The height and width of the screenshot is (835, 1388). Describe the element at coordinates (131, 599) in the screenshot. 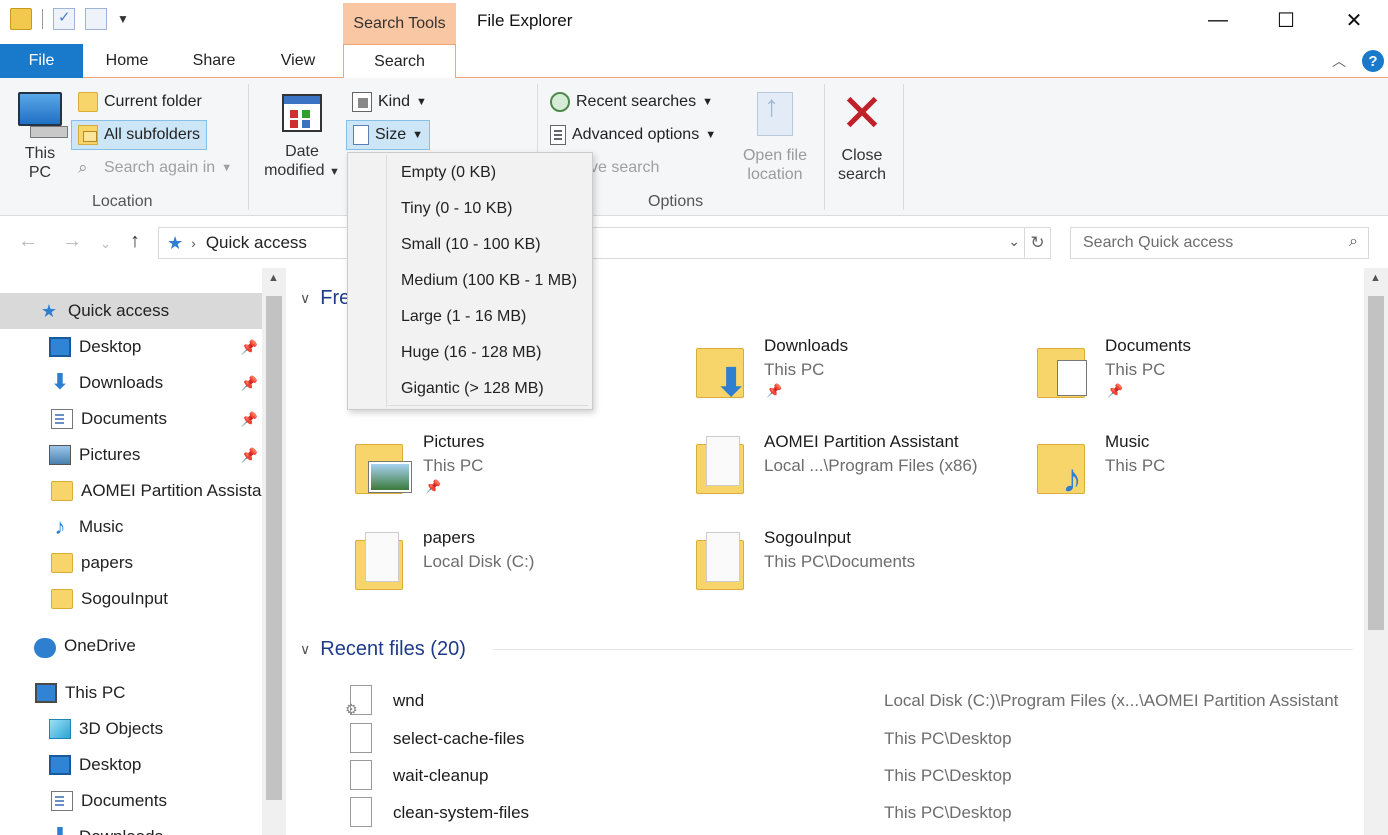

I see `nav-item-sogouinput: SogouInput` at that location.